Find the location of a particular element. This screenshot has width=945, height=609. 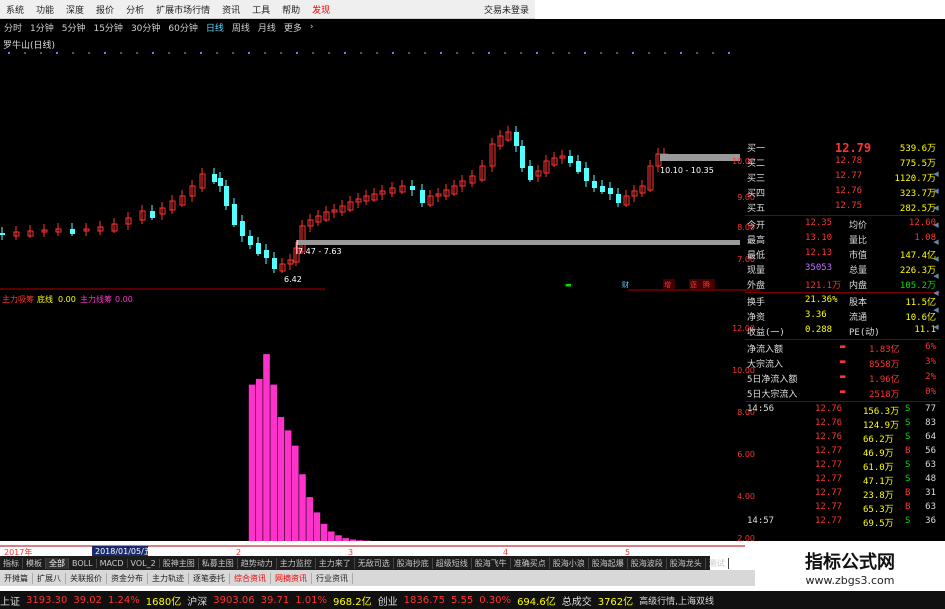

stat-label: 收益(一) is located at coordinates (766, 333).